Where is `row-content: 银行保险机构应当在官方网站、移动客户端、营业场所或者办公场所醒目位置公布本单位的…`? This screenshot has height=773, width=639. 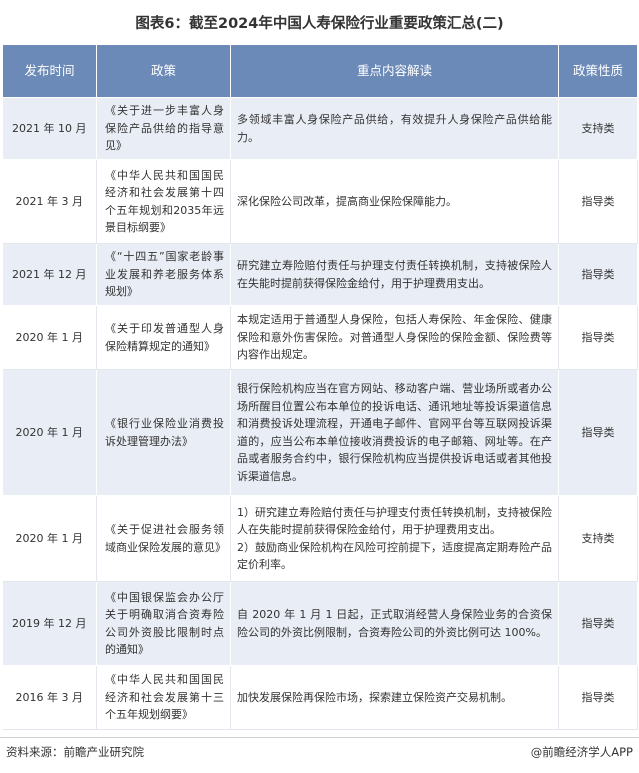 row-content: 银行保险机构应当在官方网站、移动客户端、营业场所或者办公场所醒目位置公布本单位的… is located at coordinates (394, 432).